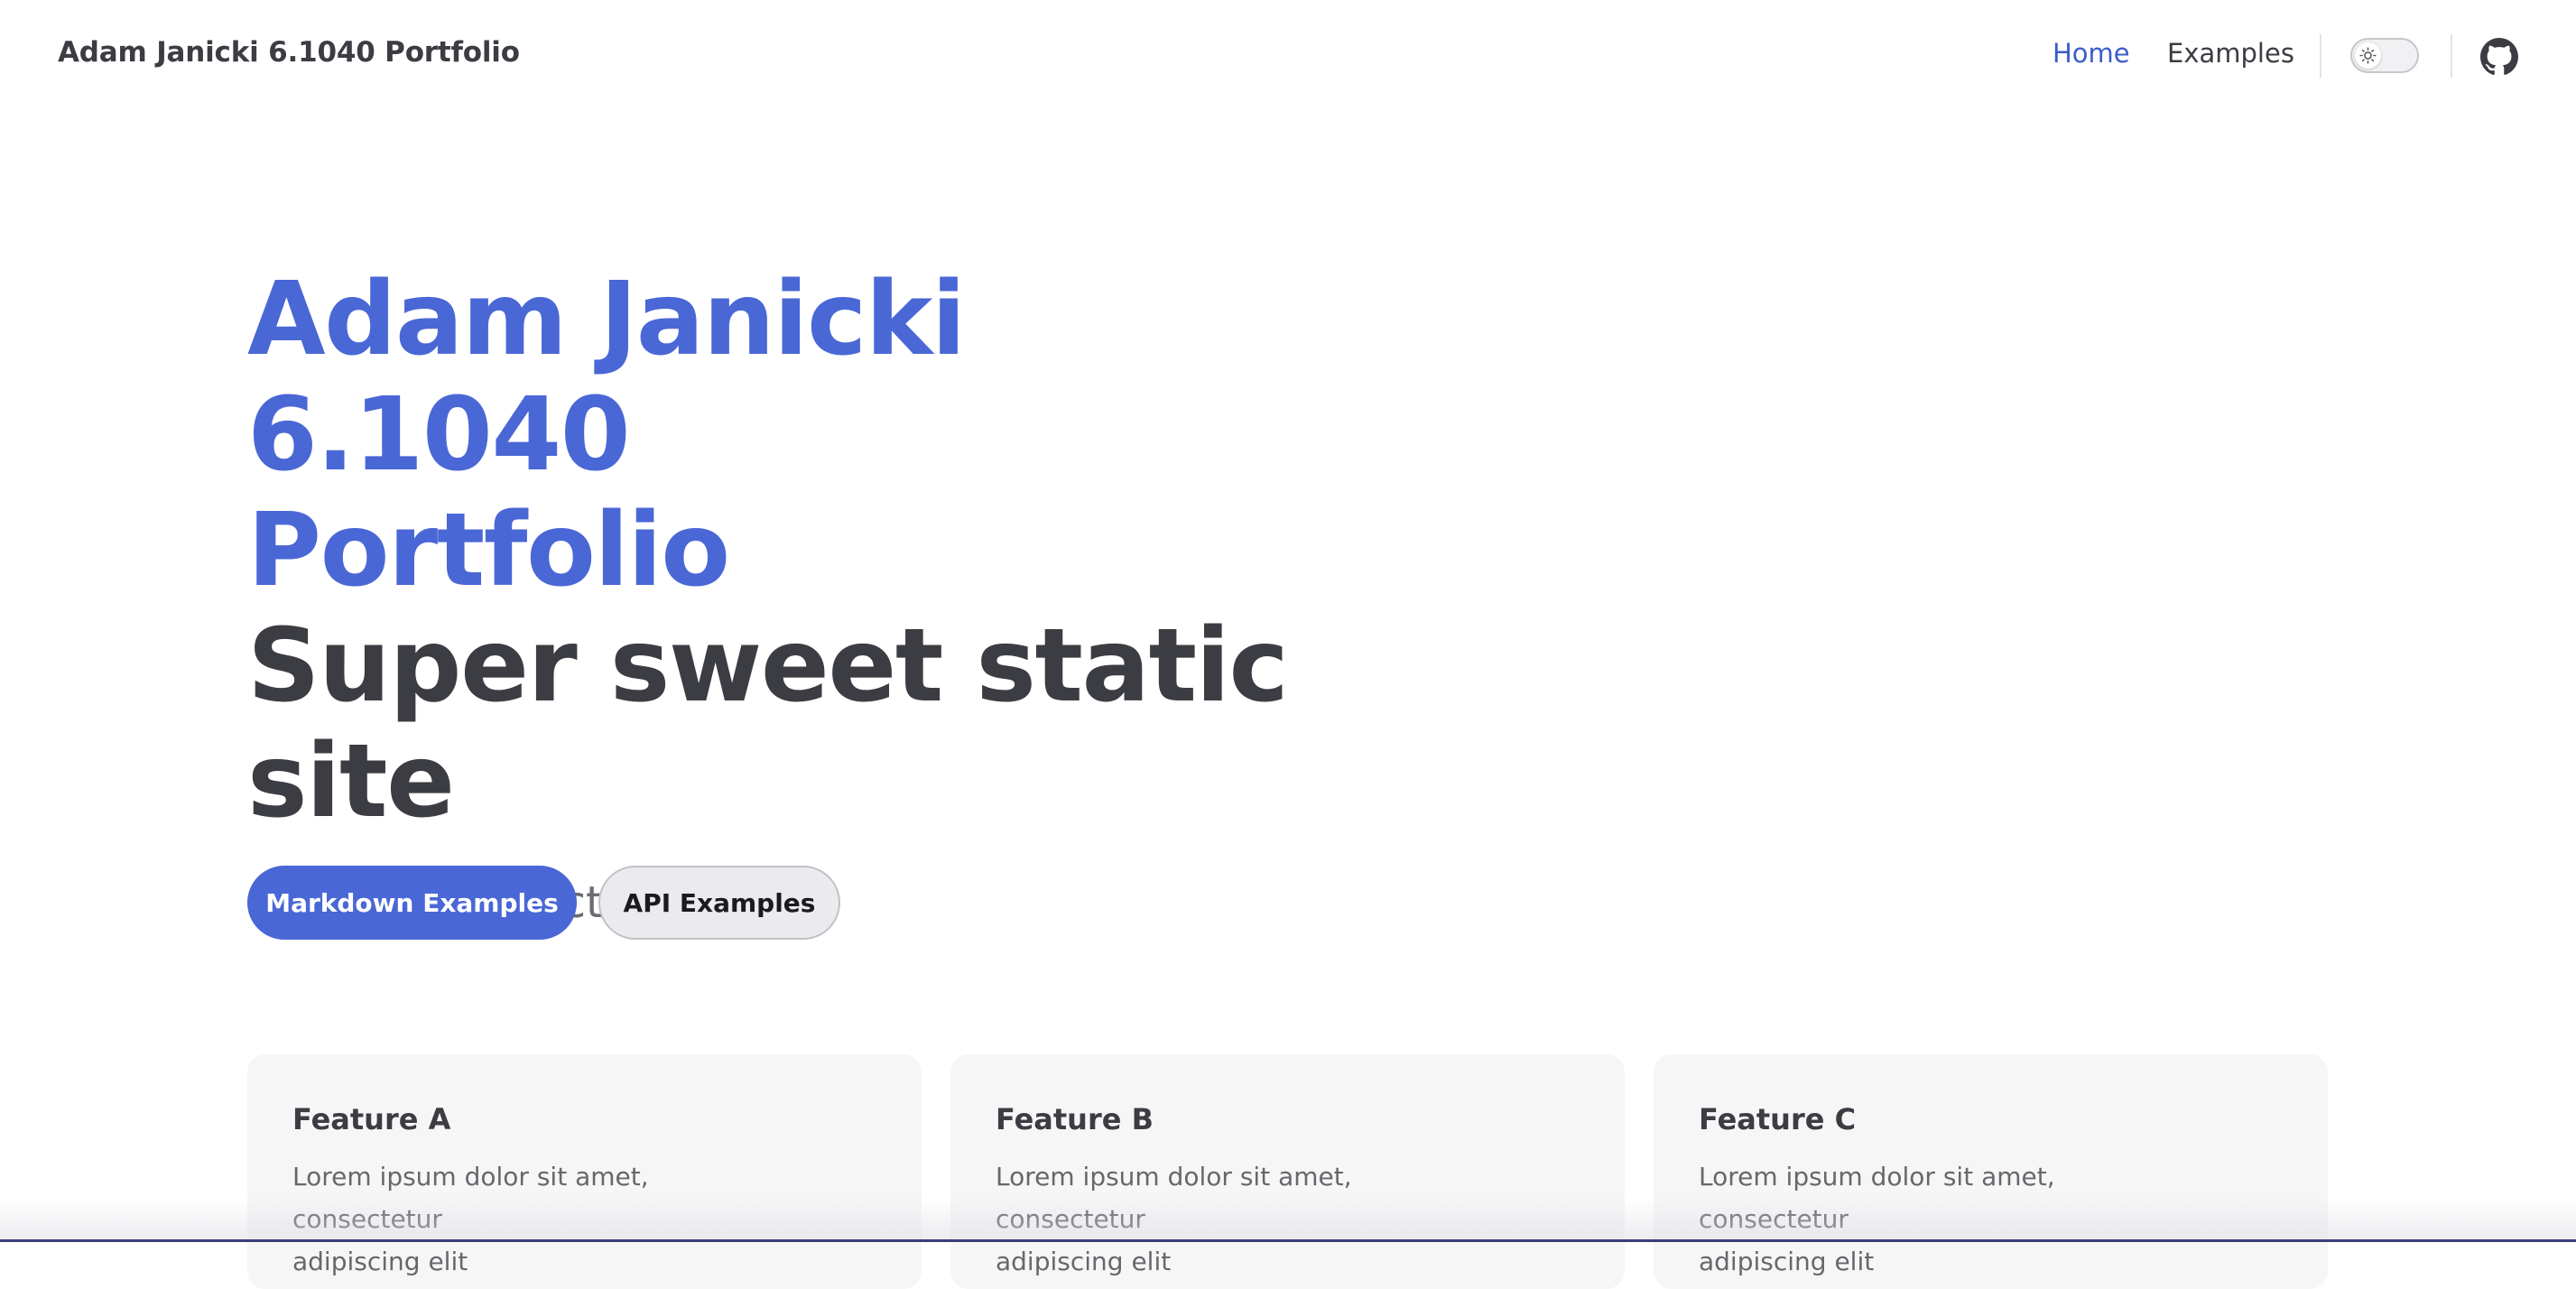  I want to click on github-icon, so click(2499, 57).